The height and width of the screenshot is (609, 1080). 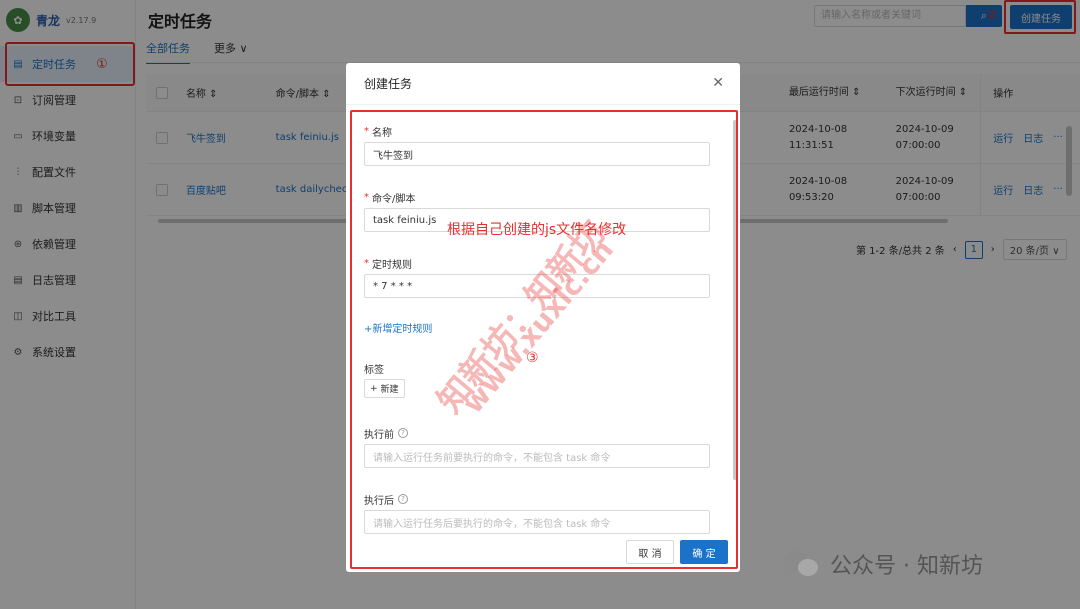 What do you see at coordinates (718, 83) in the screenshot?
I see `close-icon: ✕` at bounding box center [718, 83].